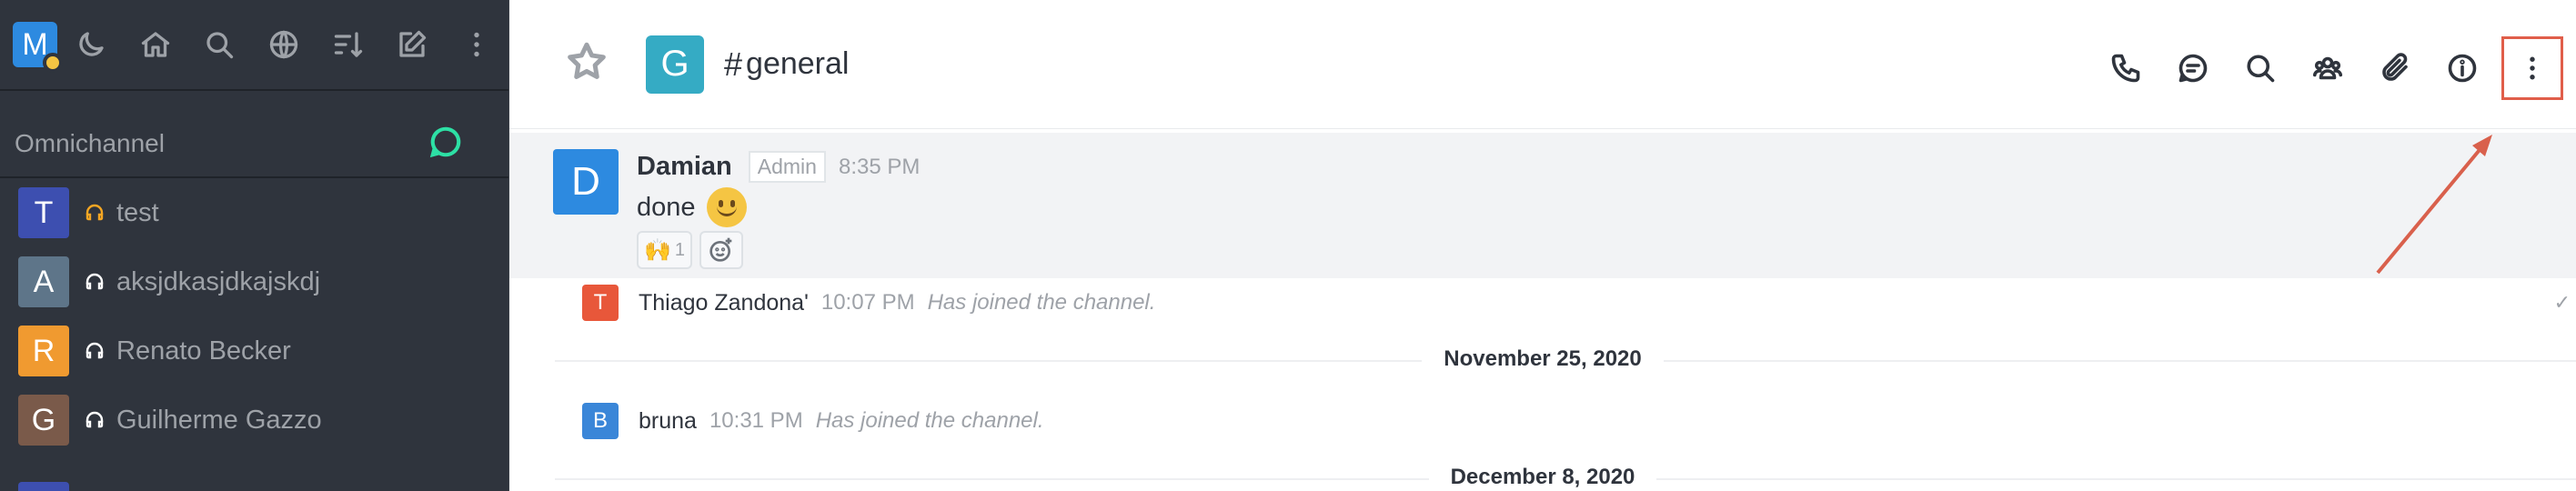 This screenshot has height=491, width=2576. Describe the element at coordinates (2462, 68) in the screenshot. I see `info-icon` at that location.